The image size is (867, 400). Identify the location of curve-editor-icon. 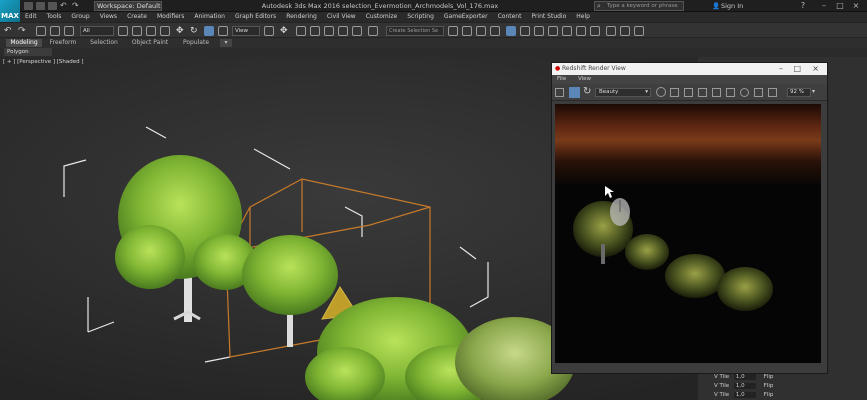
(511, 31).